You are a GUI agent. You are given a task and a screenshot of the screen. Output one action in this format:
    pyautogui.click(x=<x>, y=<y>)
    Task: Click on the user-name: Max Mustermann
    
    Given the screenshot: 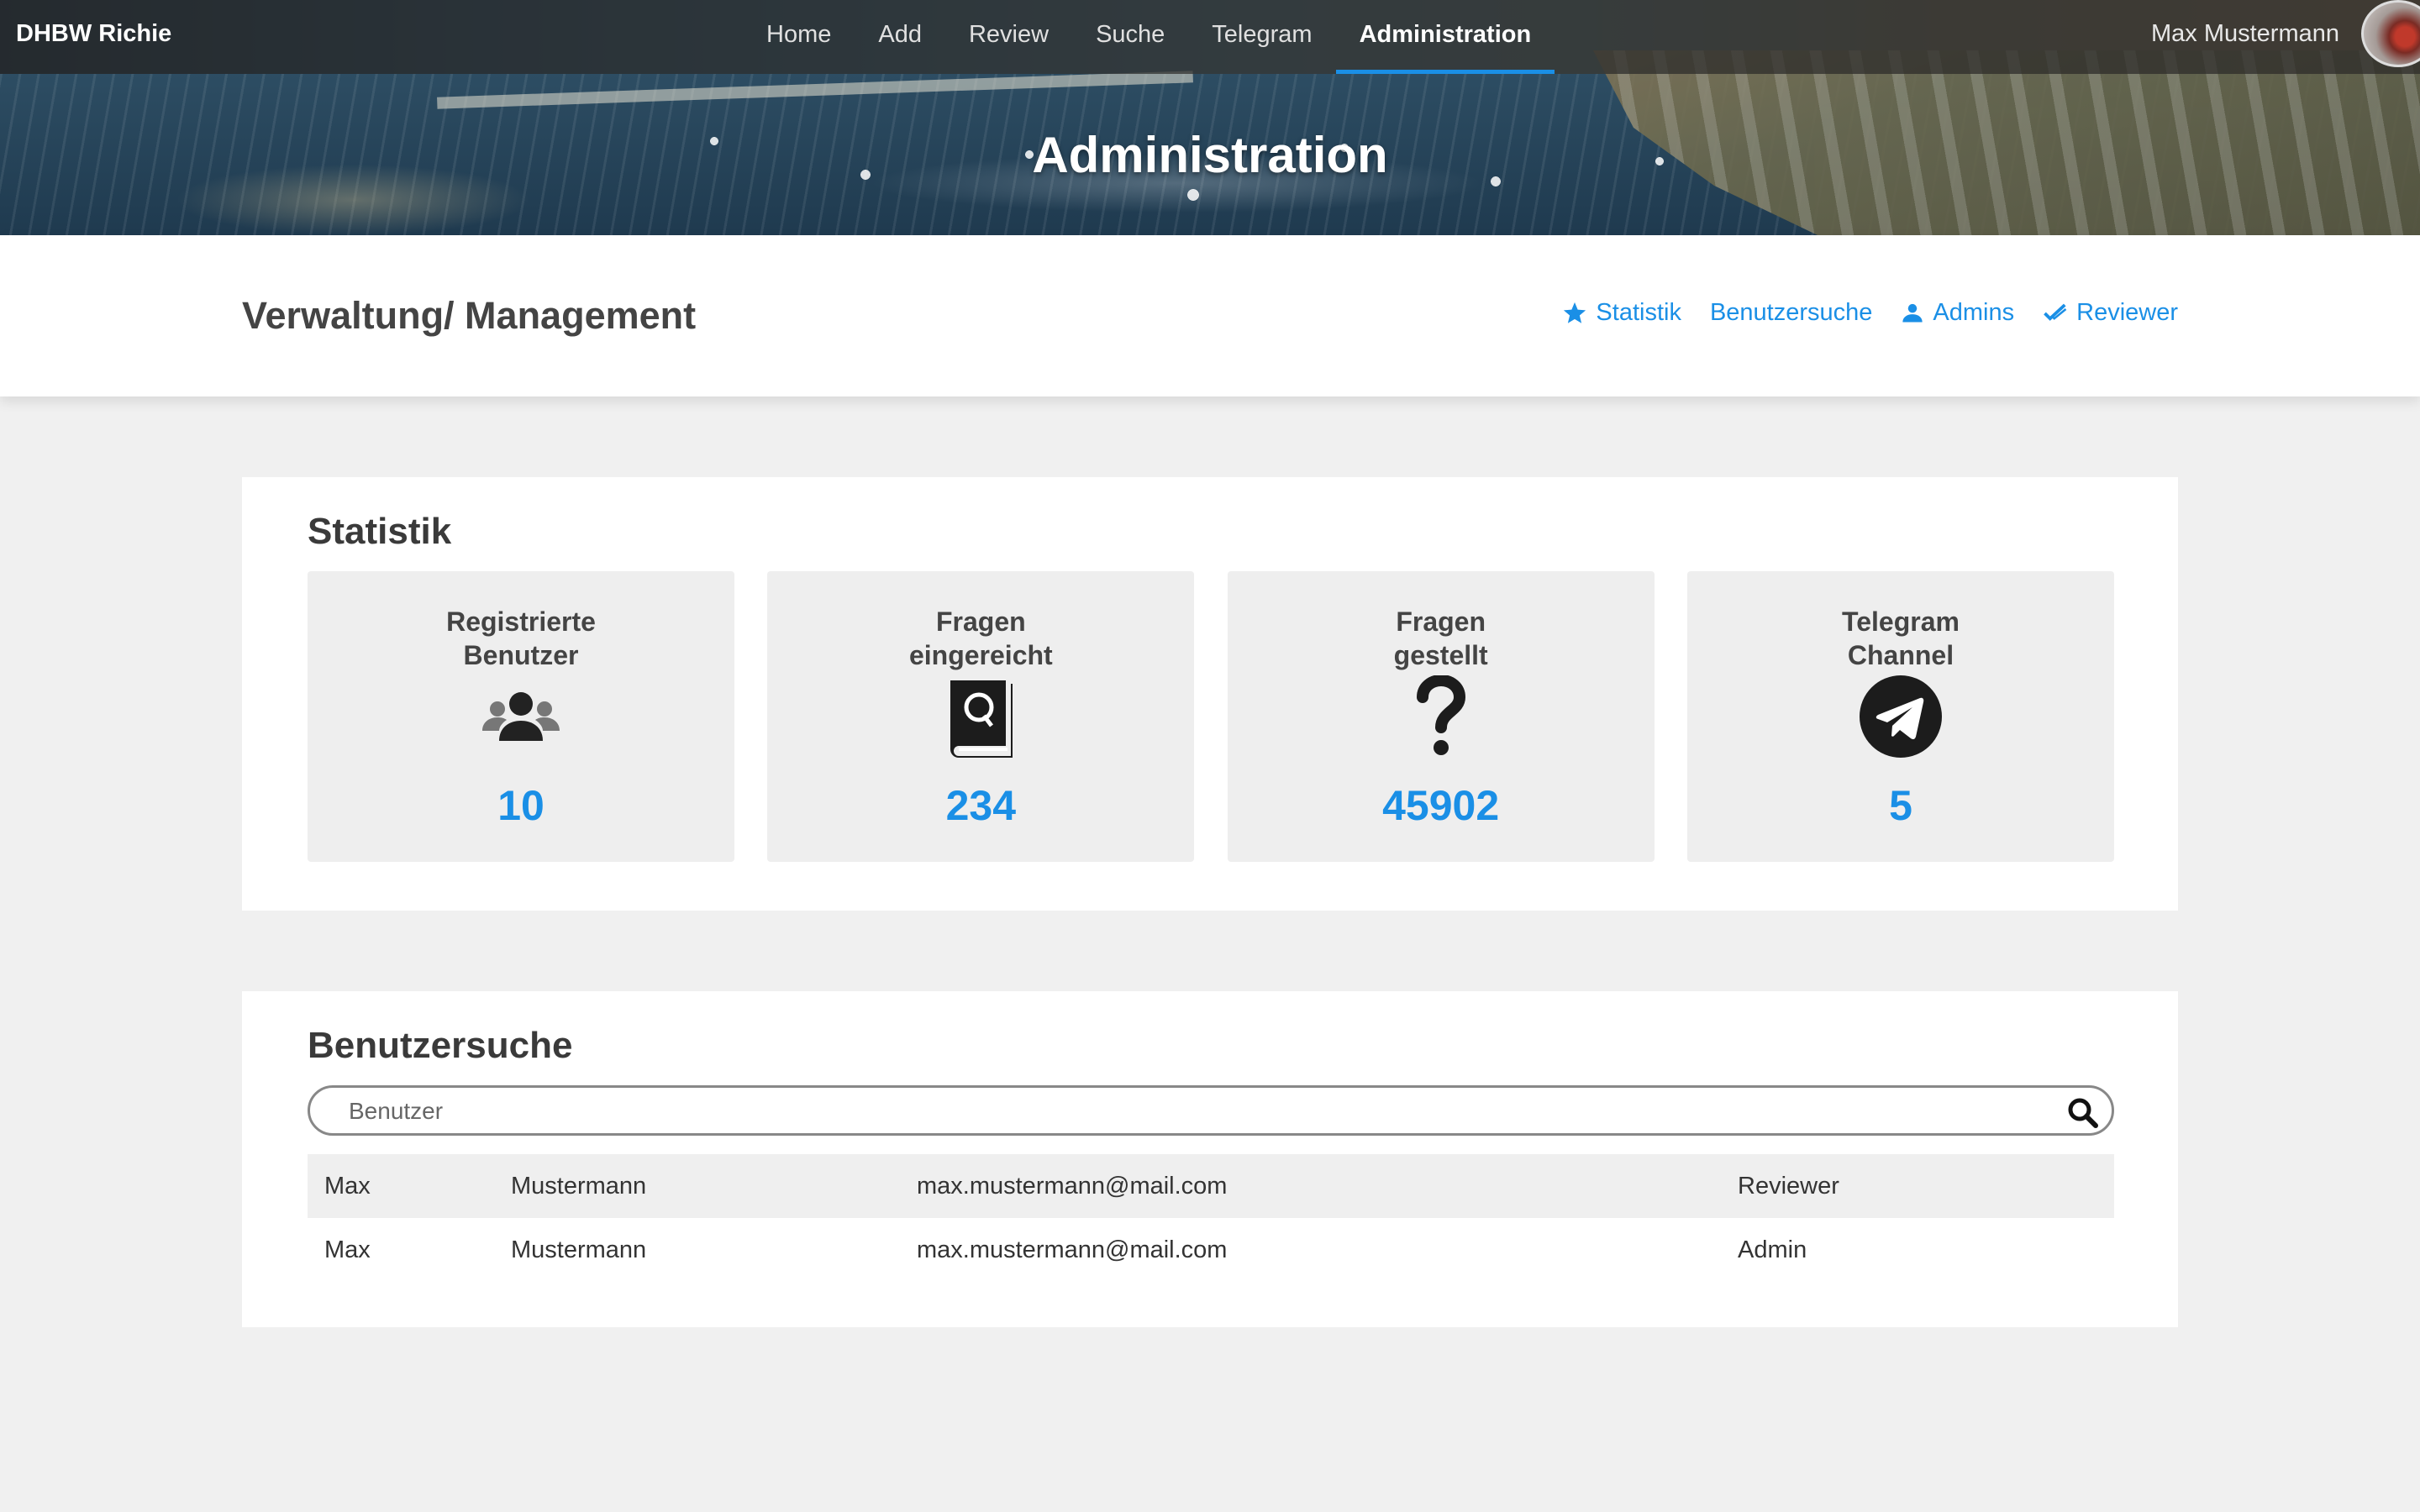 What is the action you would take?
    pyautogui.click(x=2244, y=33)
    